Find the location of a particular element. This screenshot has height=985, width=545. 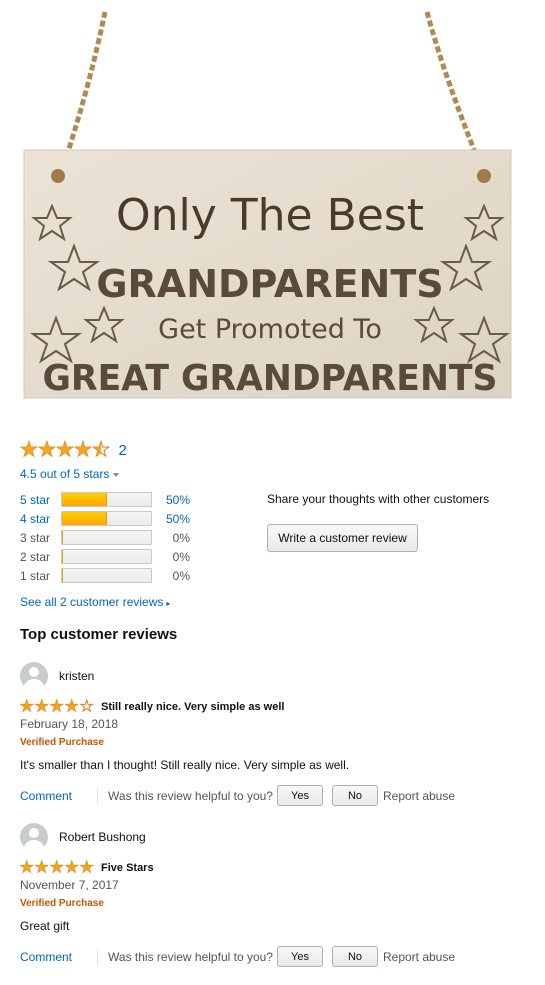

histogram-label: 2 star is located at coordinates (35, 556).